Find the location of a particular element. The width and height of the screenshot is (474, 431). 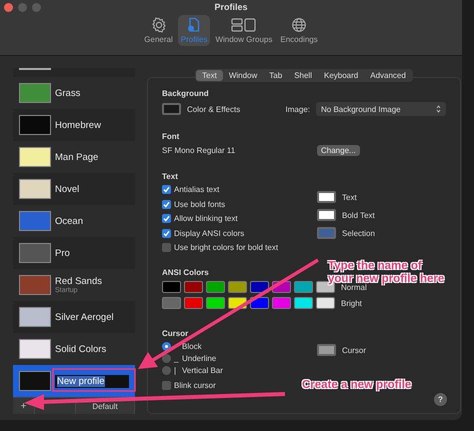

gear-icon is located at coordinates (158, 25).